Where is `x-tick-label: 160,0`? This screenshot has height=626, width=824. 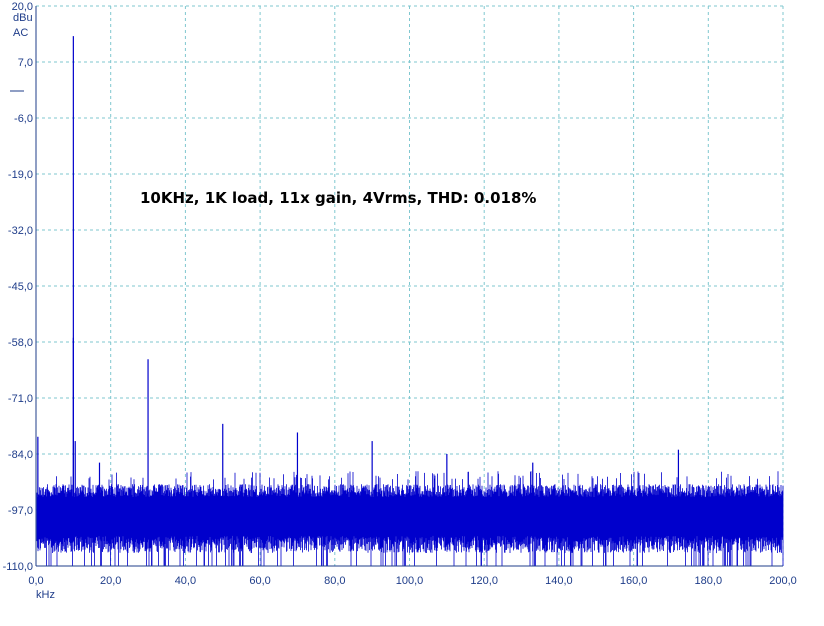 x-tick-label: 160,0 is located at coordinates (634, 581).